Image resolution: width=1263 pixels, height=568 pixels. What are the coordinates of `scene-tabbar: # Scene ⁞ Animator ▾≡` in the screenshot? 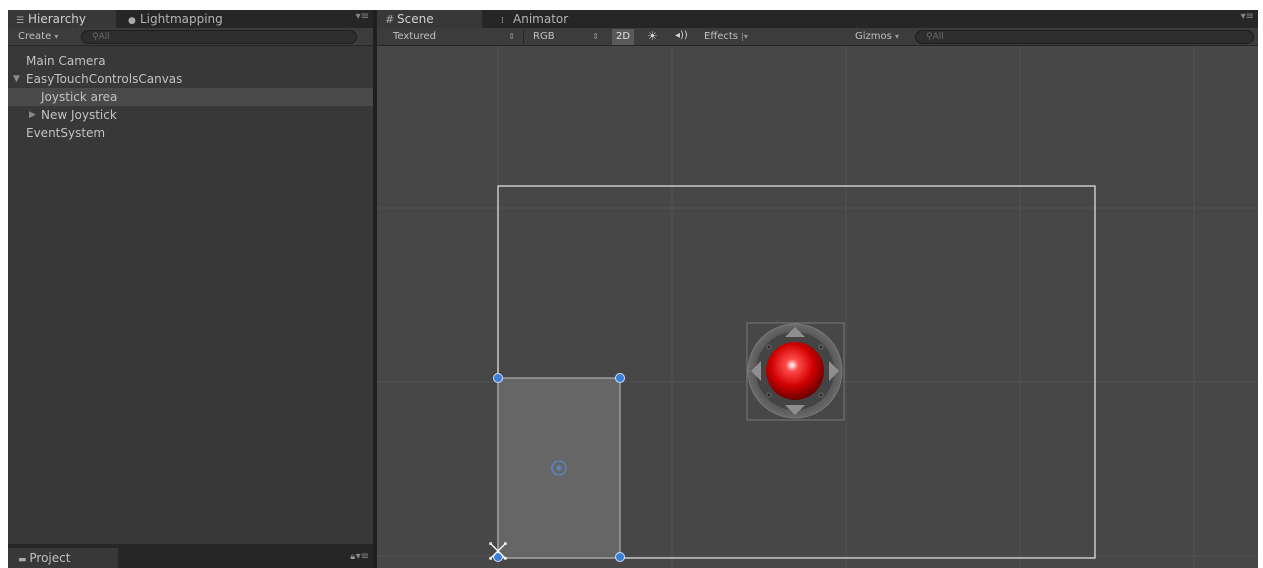 It's located at (817, 19).